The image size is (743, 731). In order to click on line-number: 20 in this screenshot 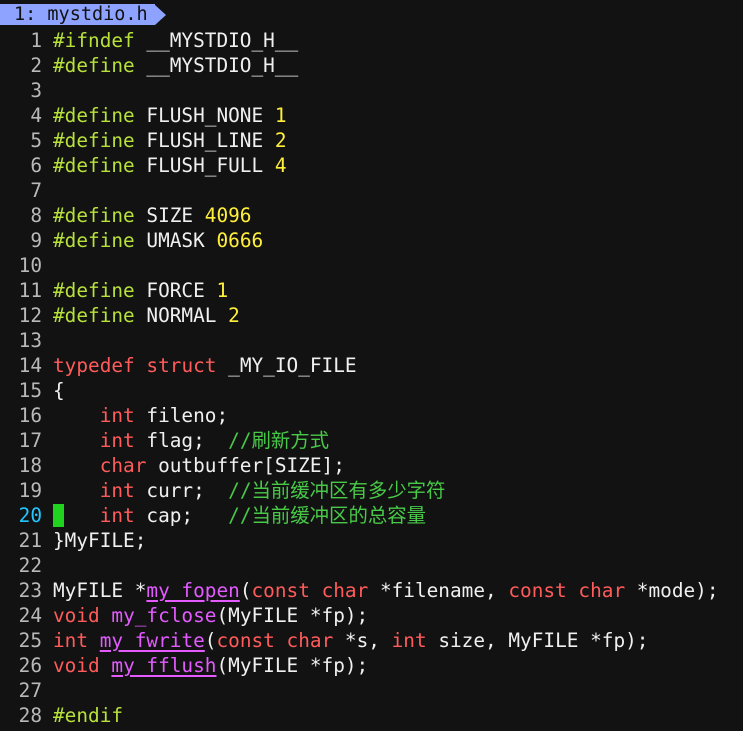, I will do `click(30, 515)`.